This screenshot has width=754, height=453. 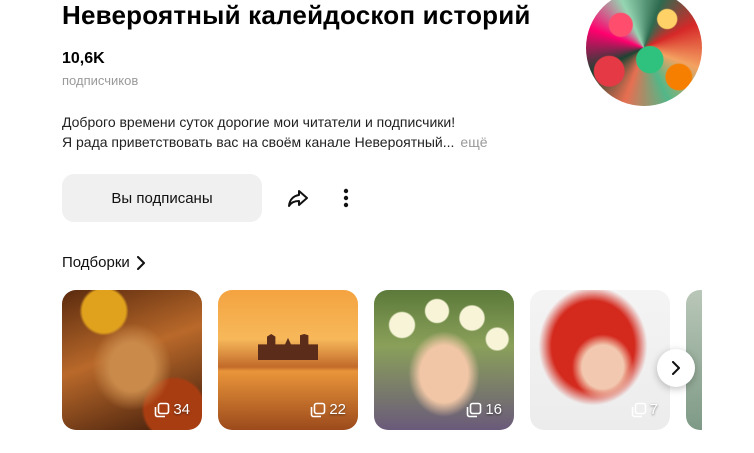 I want to click on carousel-next-button, so click(x=676, y=368).